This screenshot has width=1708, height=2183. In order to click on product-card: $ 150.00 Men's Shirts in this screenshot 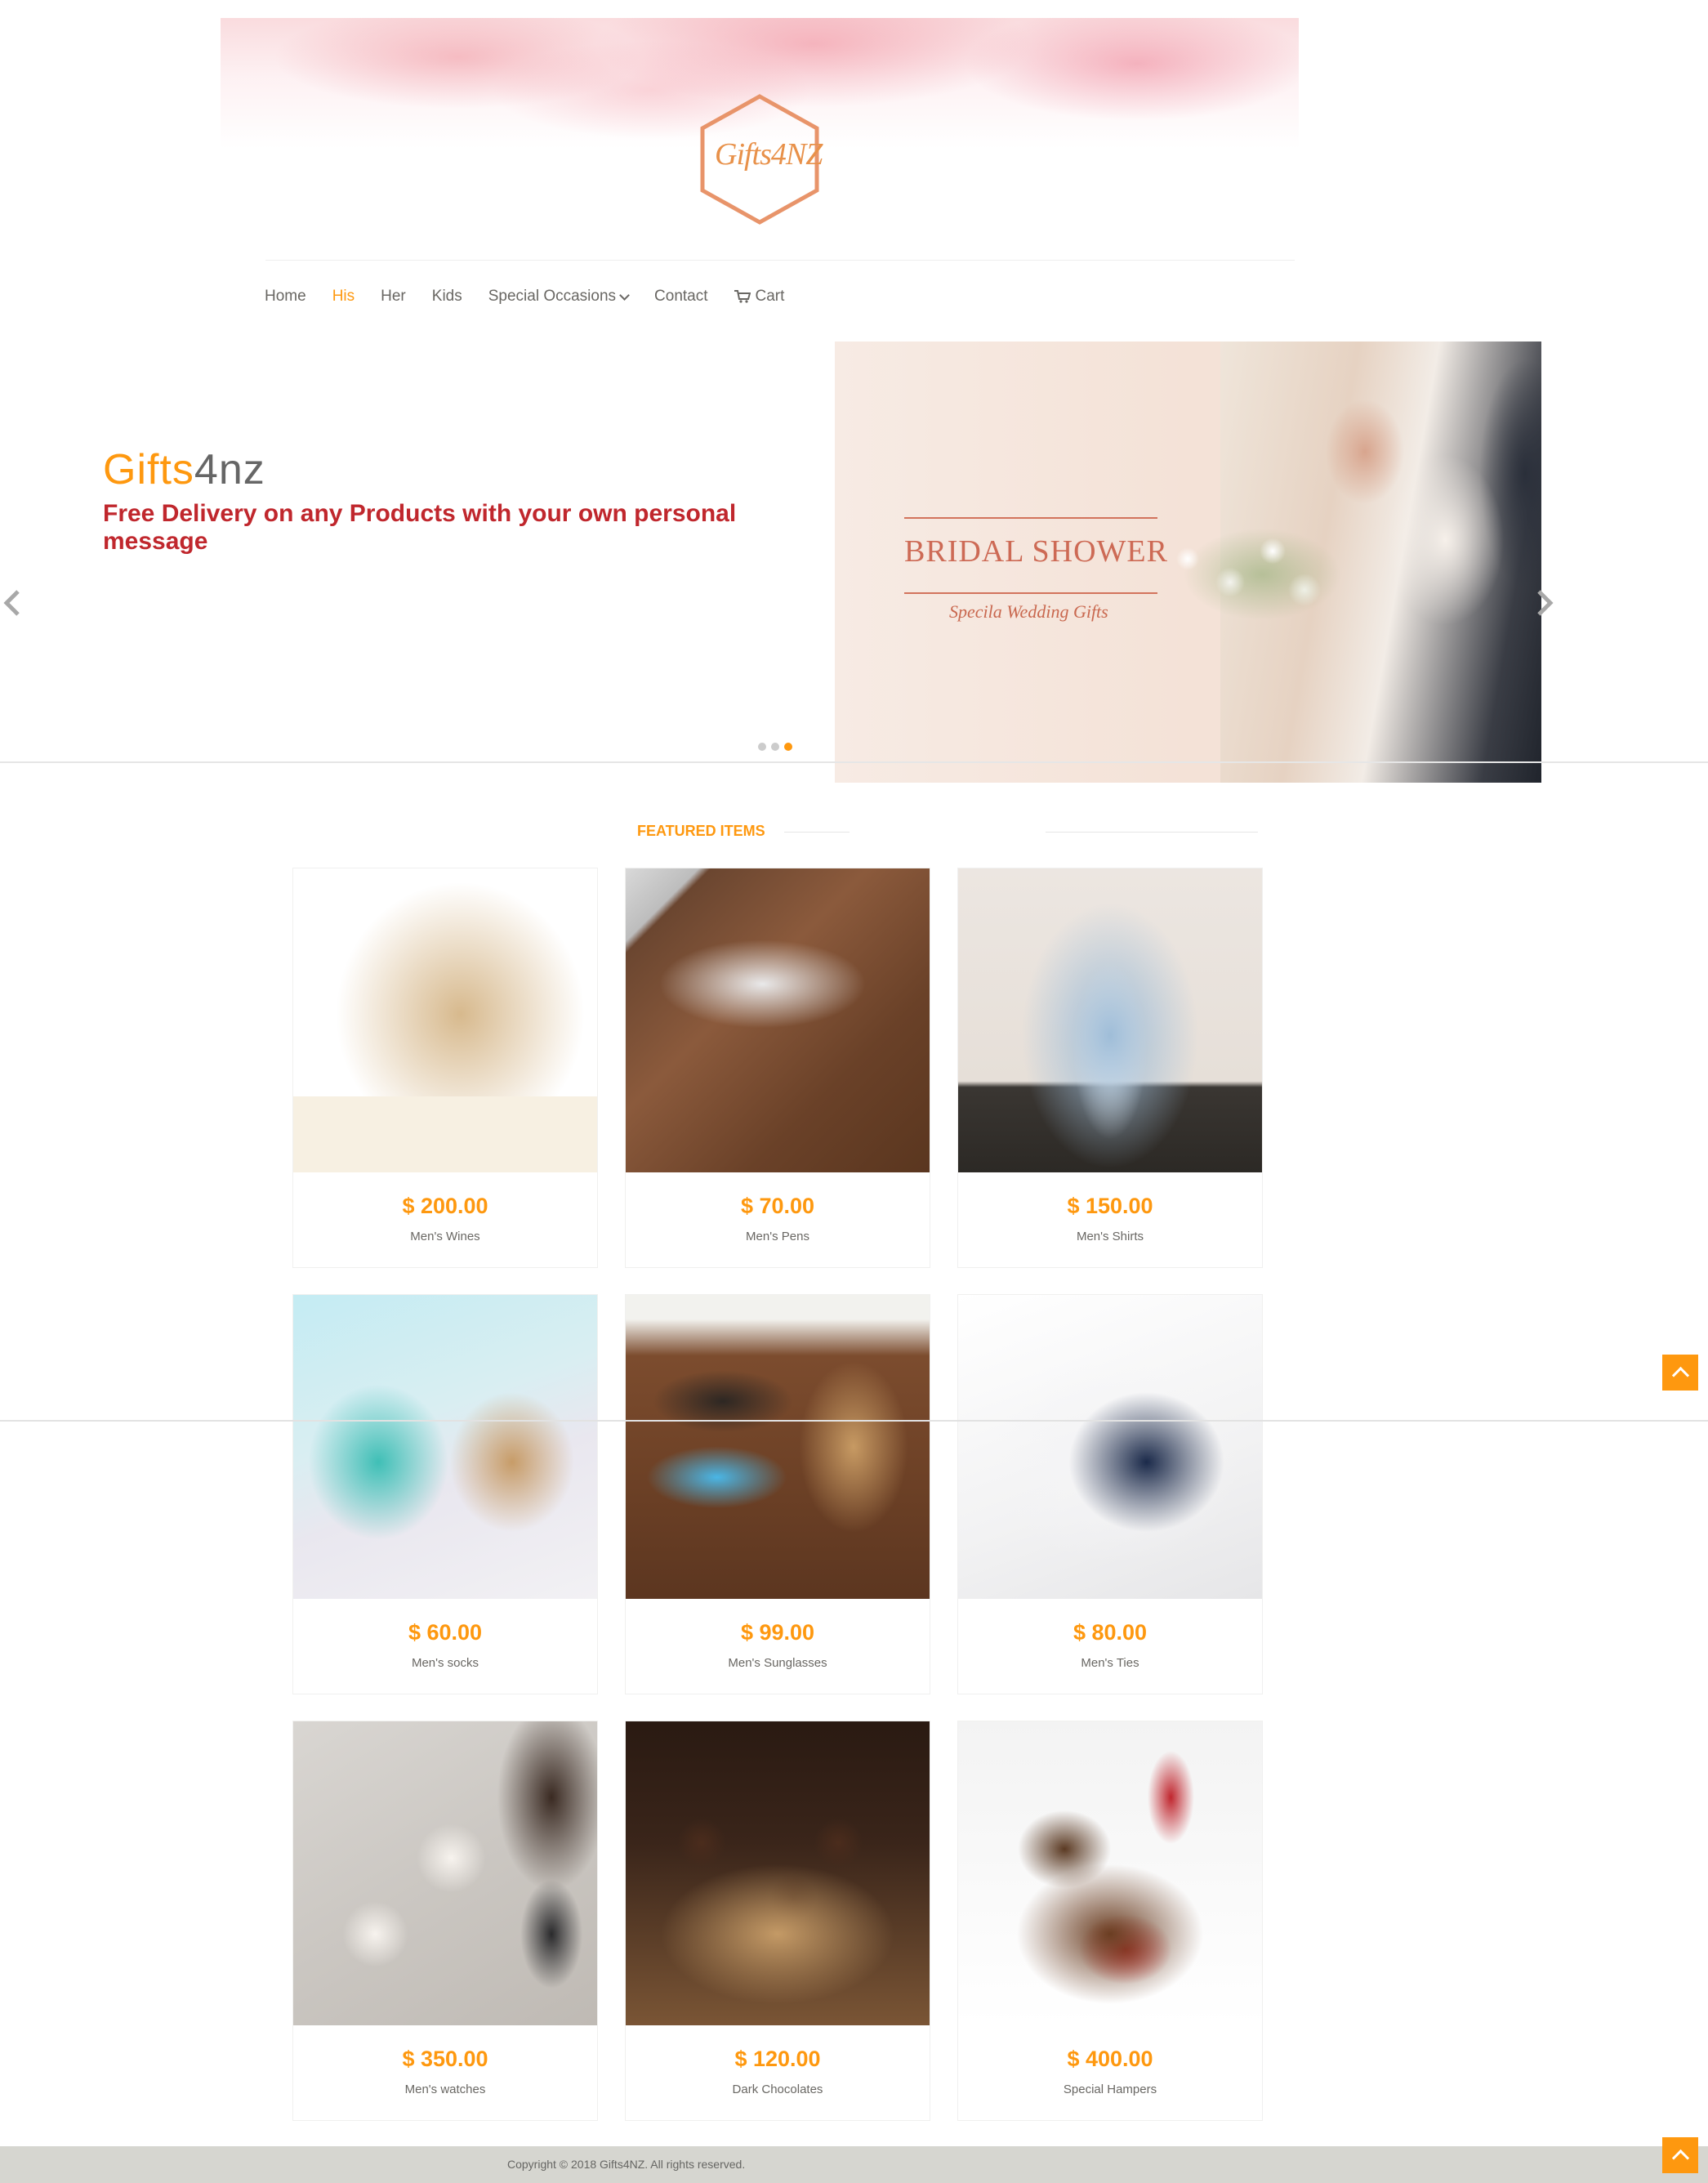, I will do `click(1110, 1068)`.